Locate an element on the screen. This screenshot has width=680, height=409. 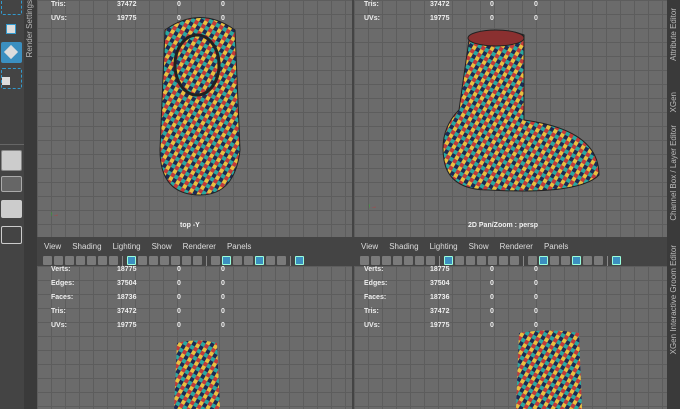
move-tool-icon is located at coordinates (11, 29).